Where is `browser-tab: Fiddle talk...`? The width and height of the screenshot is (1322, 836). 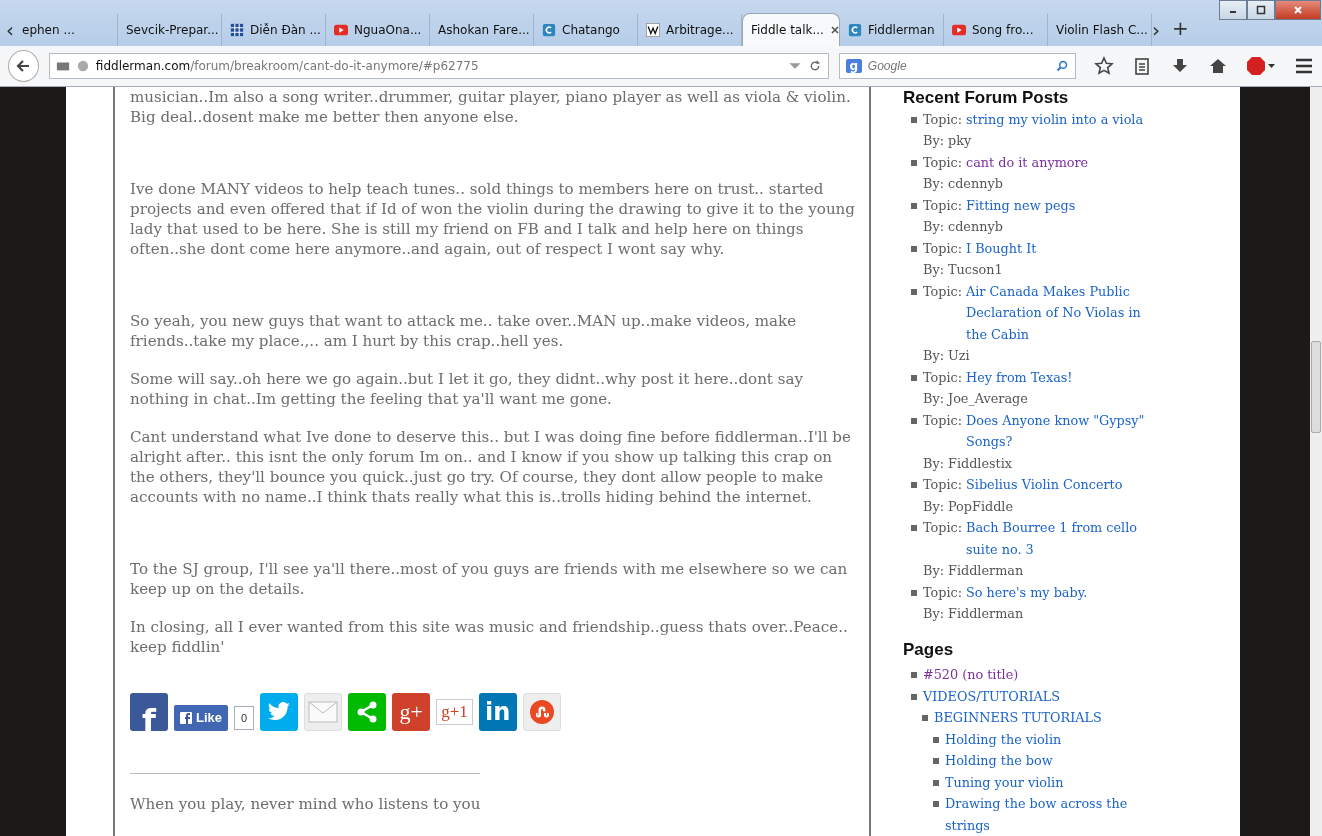 browser-tab: Fiddle talk... is located at coordinates (791, 29).